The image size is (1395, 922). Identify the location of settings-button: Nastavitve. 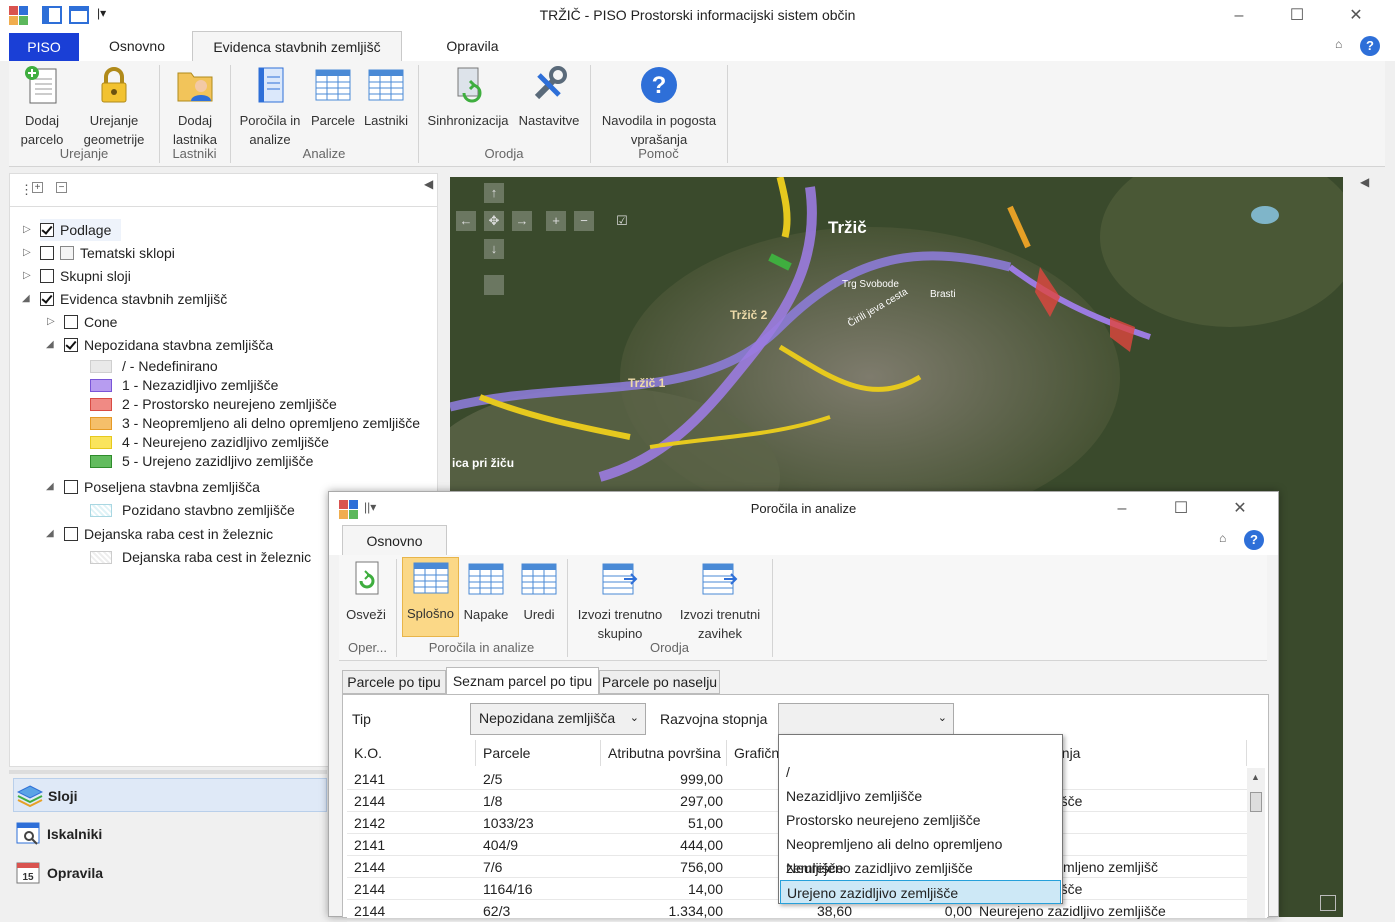
(549, 97).